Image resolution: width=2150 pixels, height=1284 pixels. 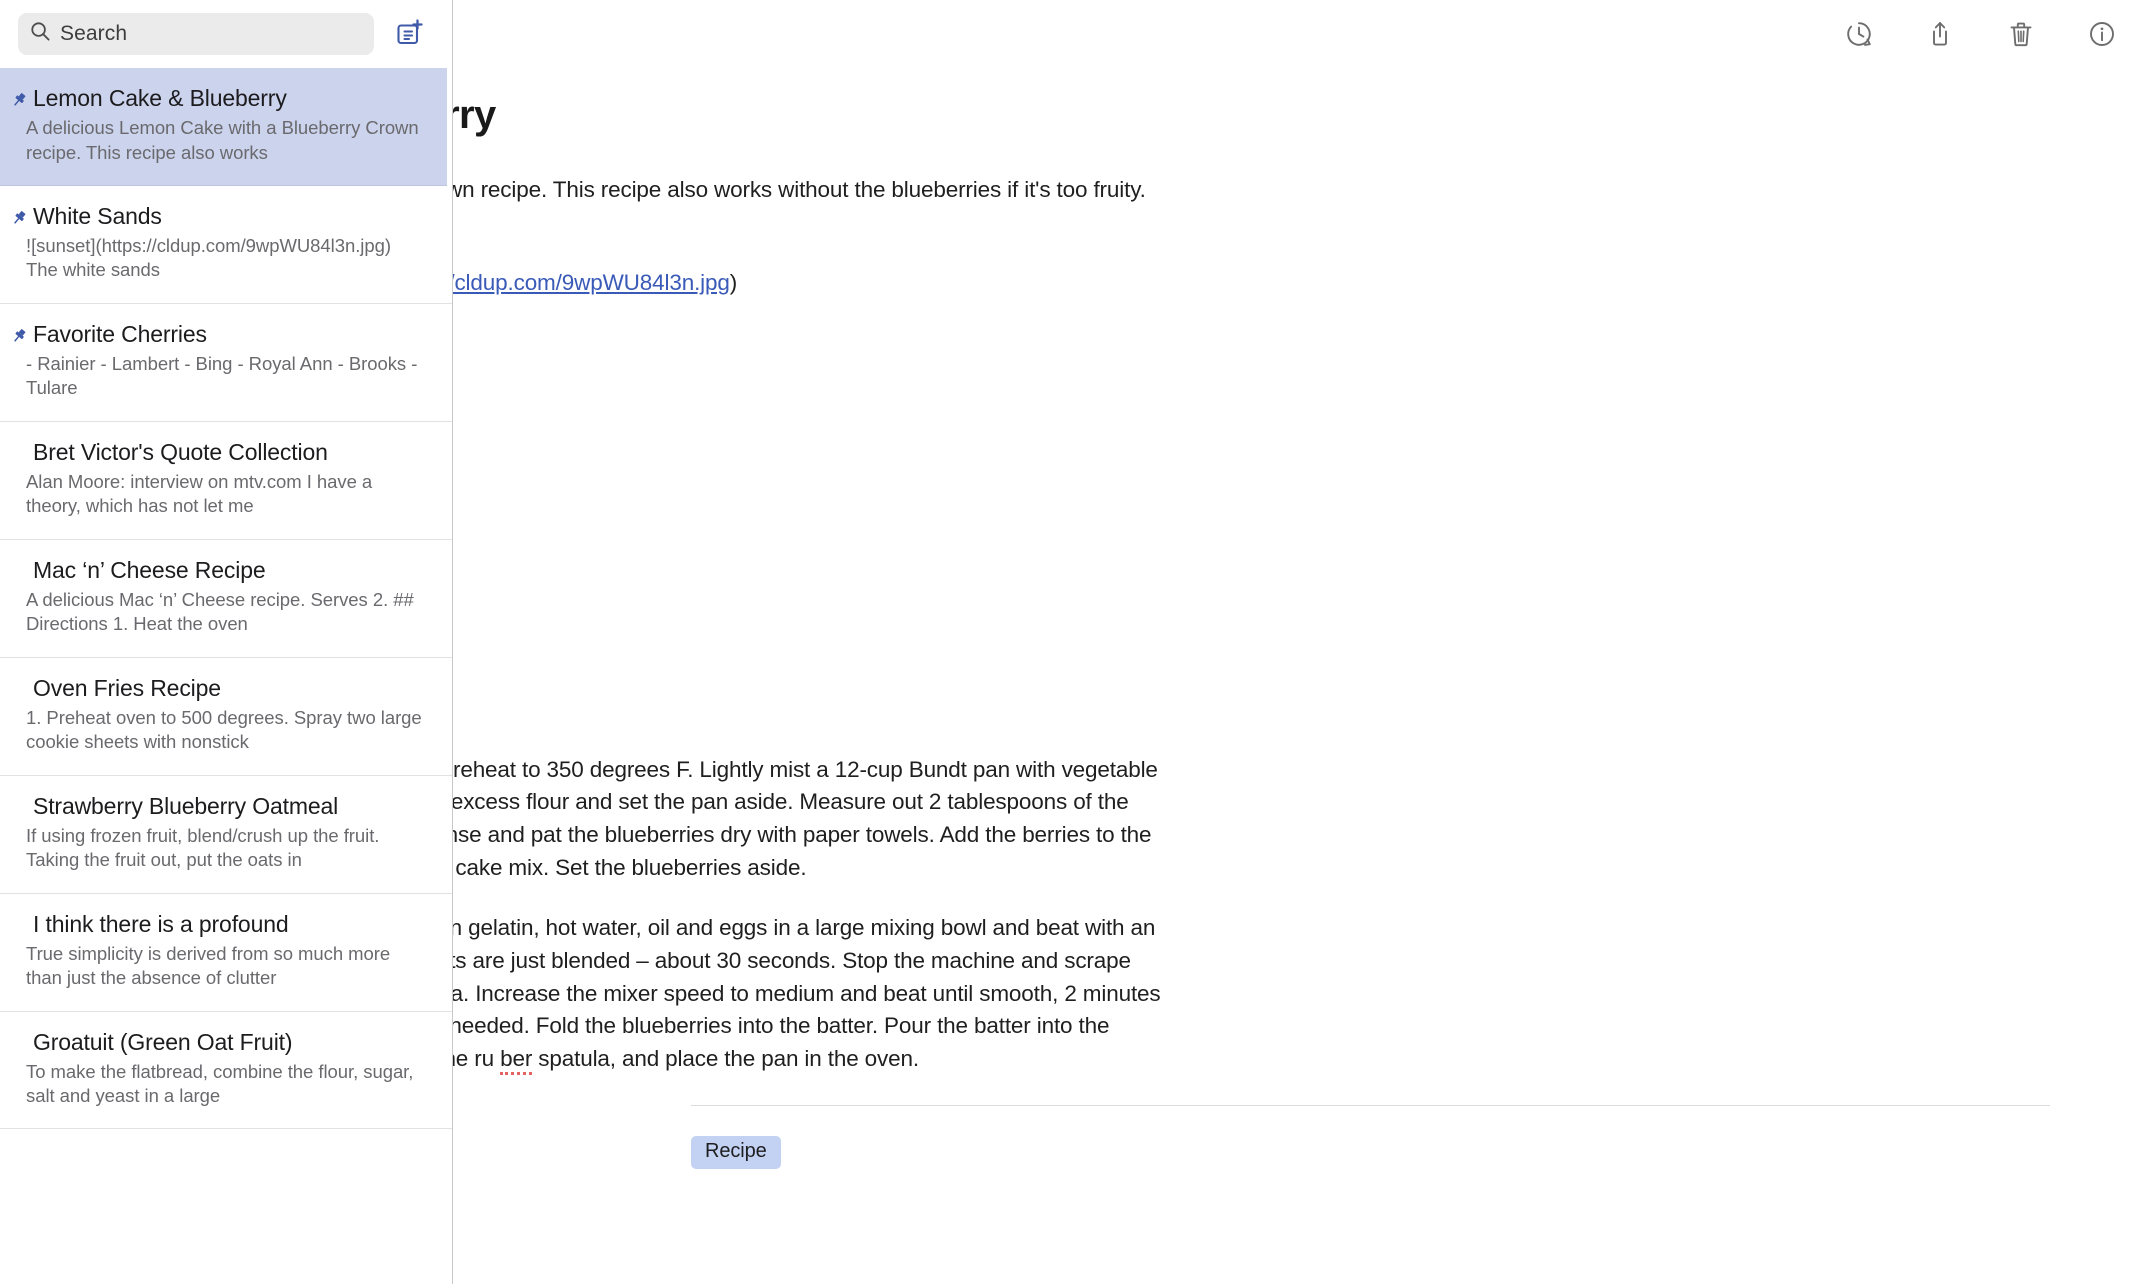 What do you see at coordinates (180, 451) in the screenshot?
I see `list-item-title: Bret Victor's Quote Collection` at bounding box center [180, 451].